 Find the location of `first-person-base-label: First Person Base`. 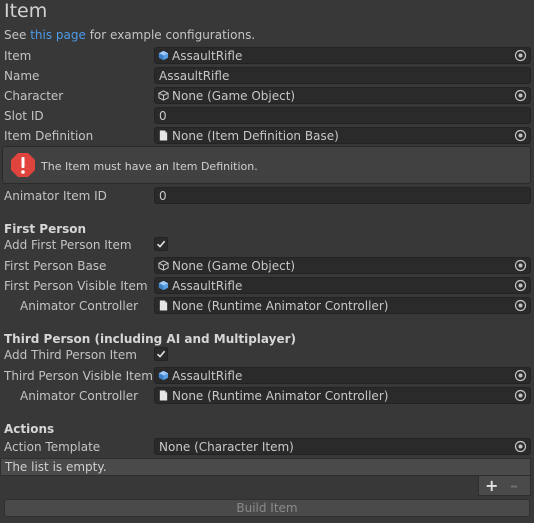

first-person-base-label: First Person Base is located at coordinates (55, 266).